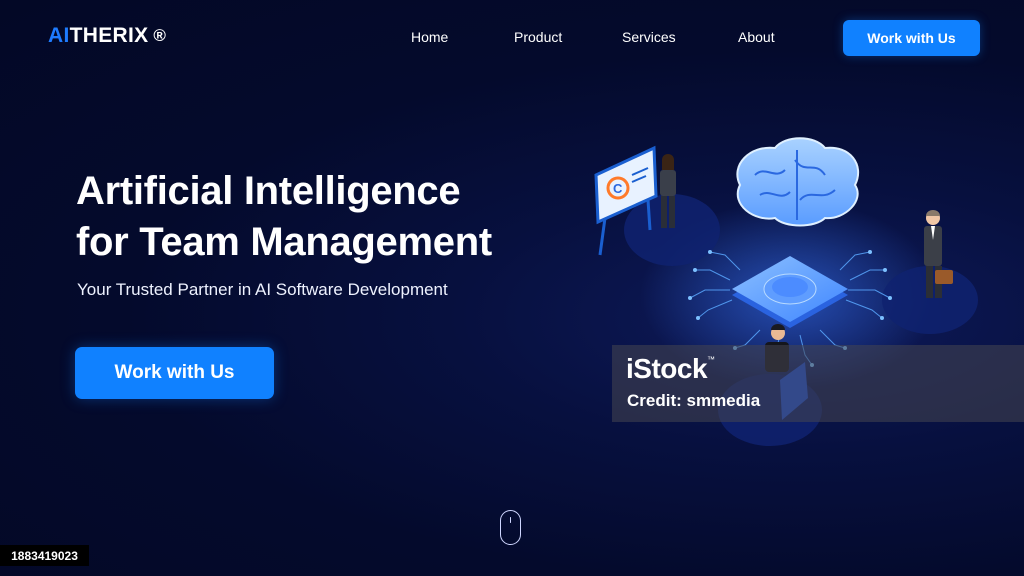 The image size is (1024, 576). What do you see at coordinates (174, 373) in the screenshot?
I see `hero-work-with-us-button: Work with Us` at bounding box center [174, 373].